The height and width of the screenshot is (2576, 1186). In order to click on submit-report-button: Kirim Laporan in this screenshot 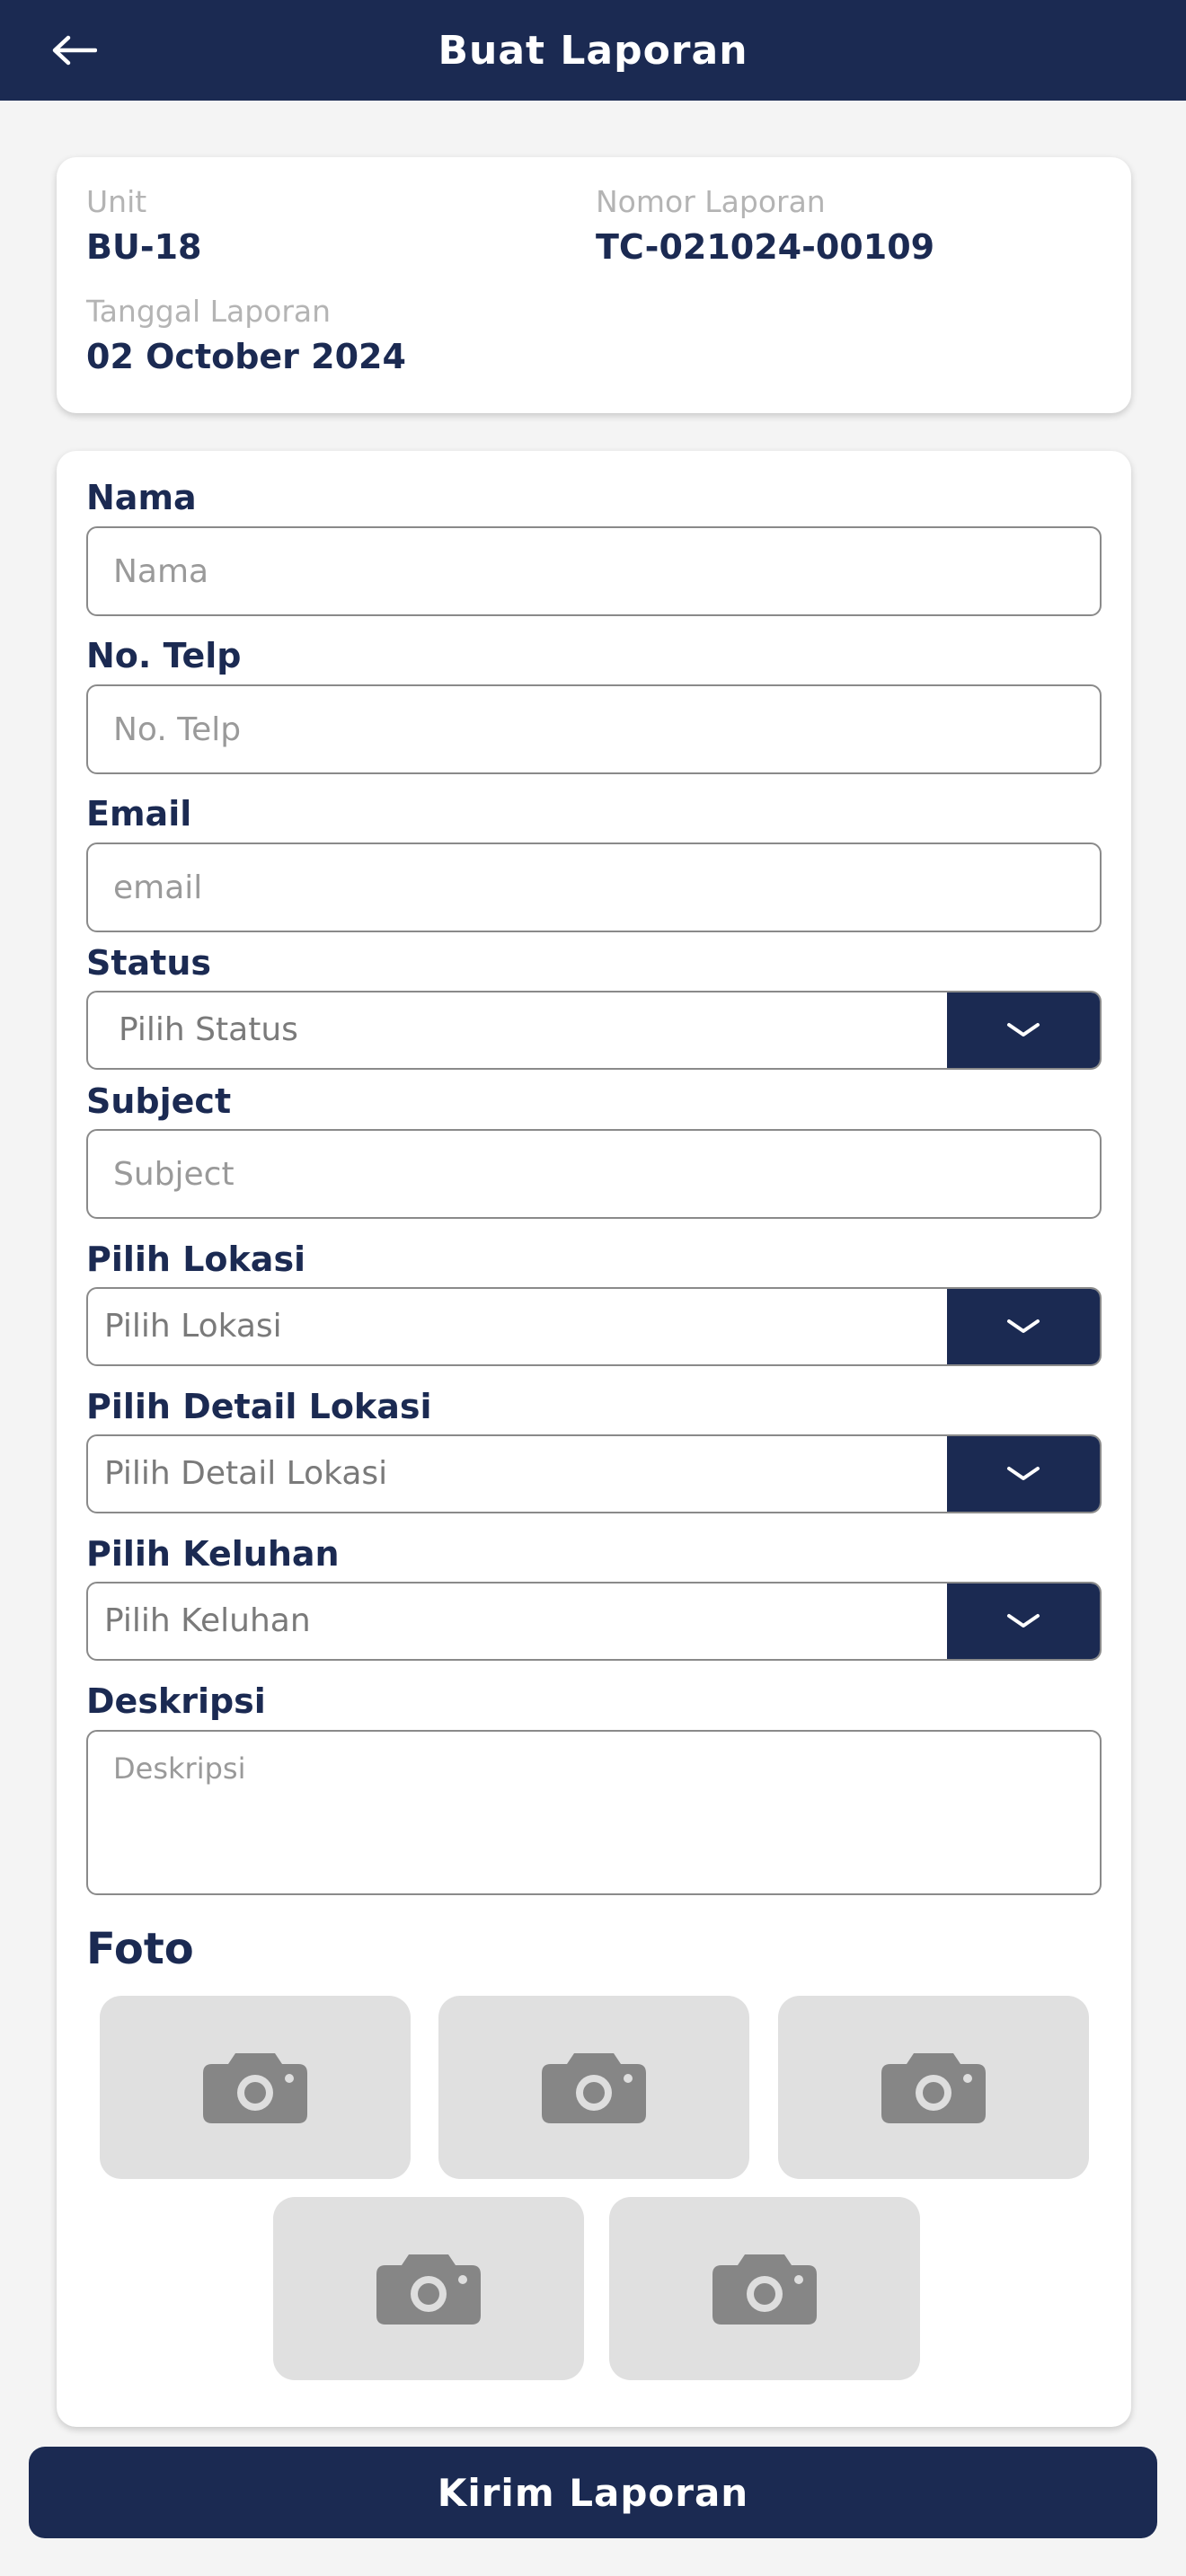, I will do `click(593, 2492)`.